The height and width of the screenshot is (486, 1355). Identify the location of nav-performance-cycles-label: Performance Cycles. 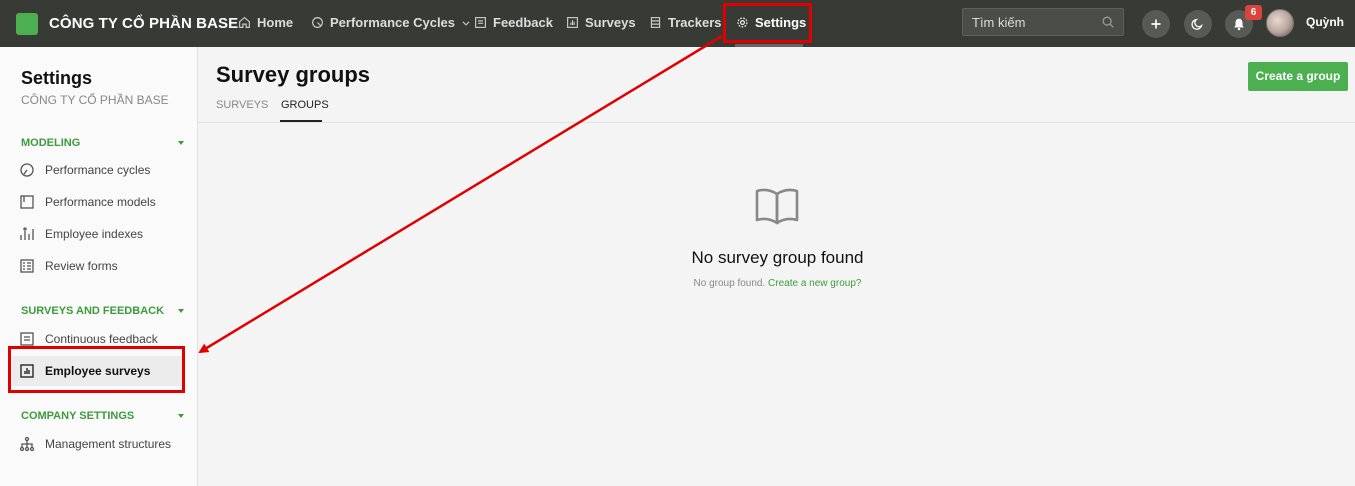
(393, 22).